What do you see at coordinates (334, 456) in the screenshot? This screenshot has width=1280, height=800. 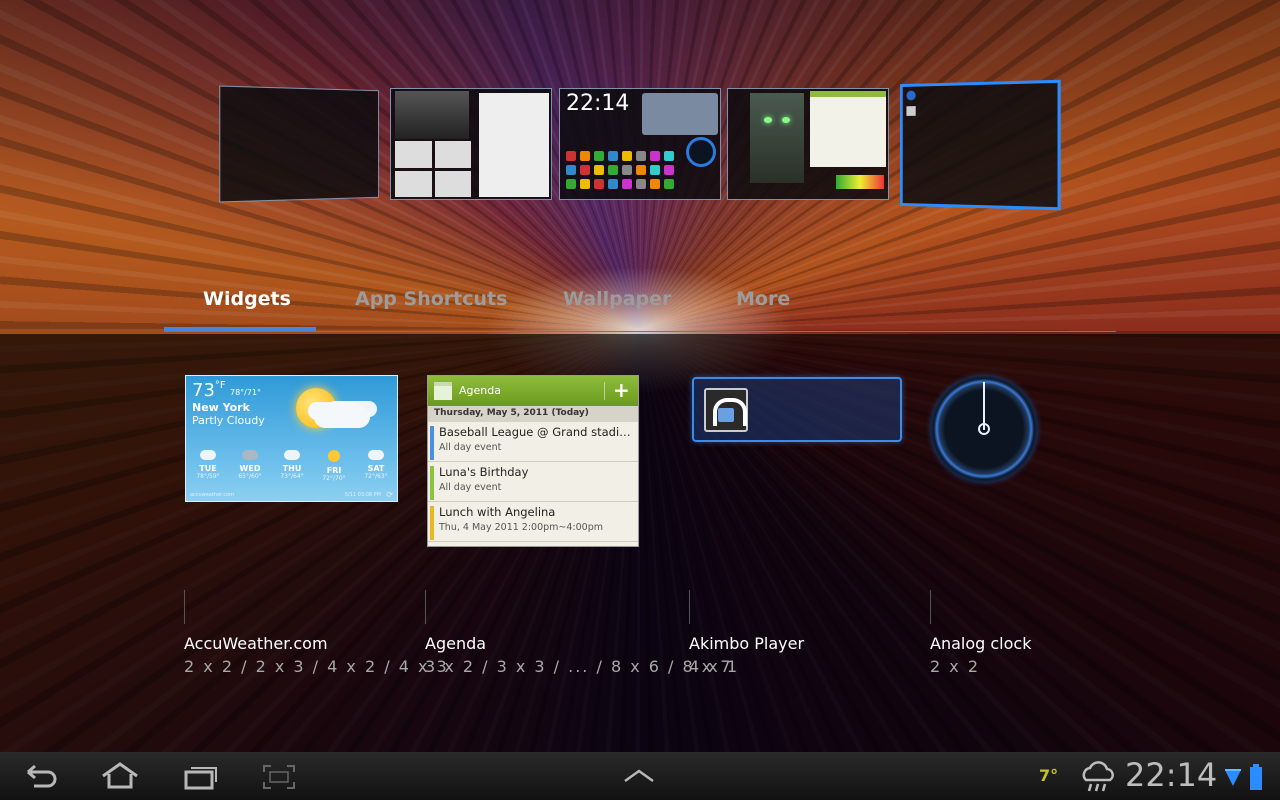 I see `sunny-icon` at bounding box center [334, 456].